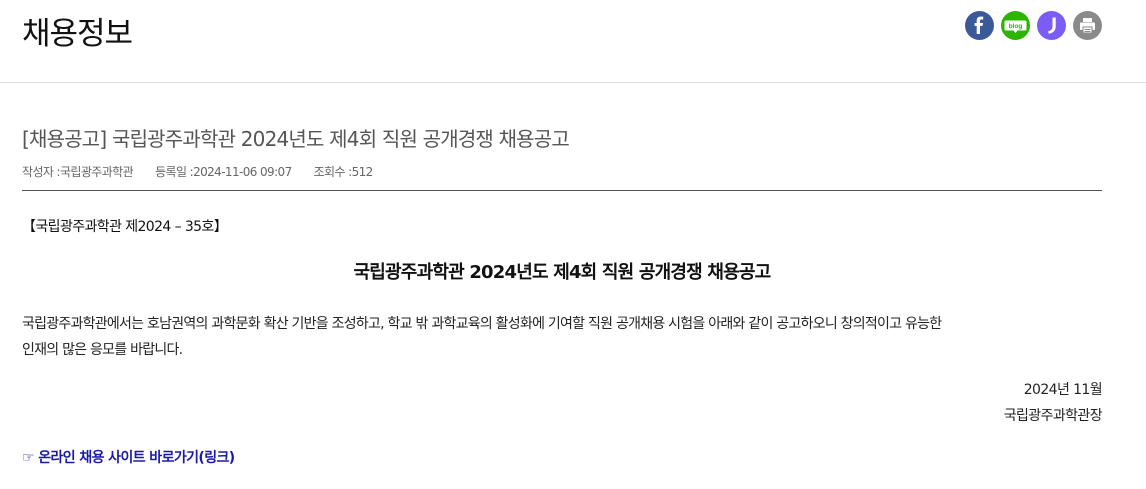 This screenshot has height=489, width=1146. What do you see at coordinates (128, 458) in the screenshot?
I see `online-recruitment-link: ☞ 온라인 채용 사이트 바로가기(링크)` at bounding box center [128, 458].